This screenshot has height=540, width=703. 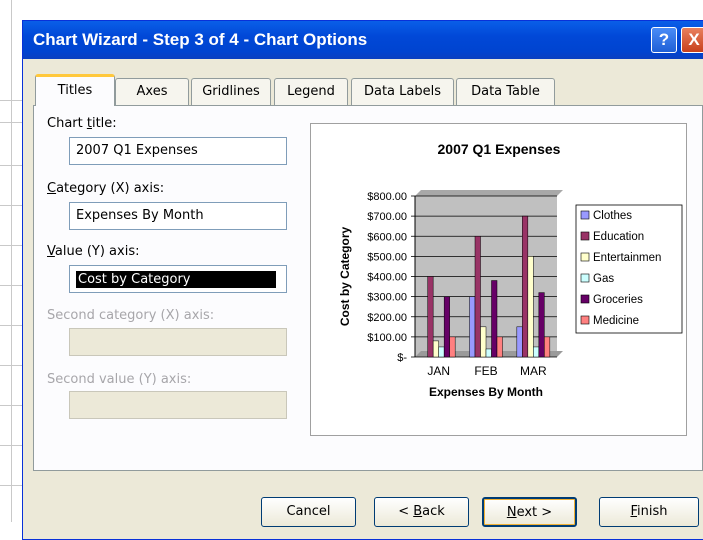 I want to click on tab-data-table: Data Table, so click(x=505, y=91).